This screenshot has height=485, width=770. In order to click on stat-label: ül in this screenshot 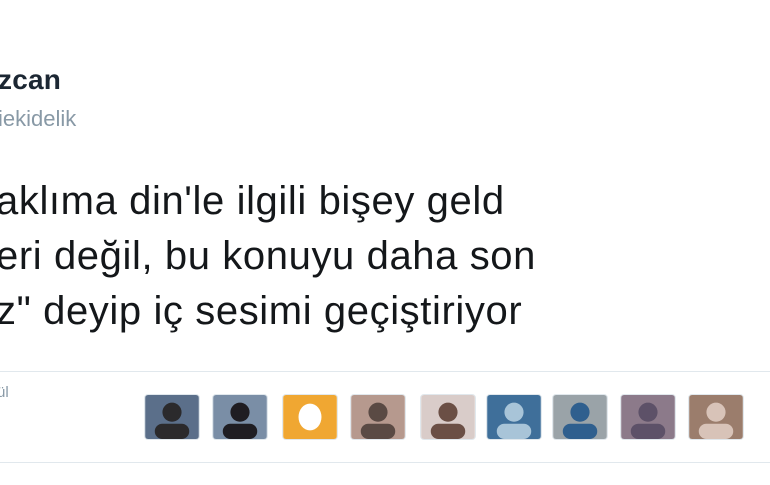, I will do `click(4, 392)`.